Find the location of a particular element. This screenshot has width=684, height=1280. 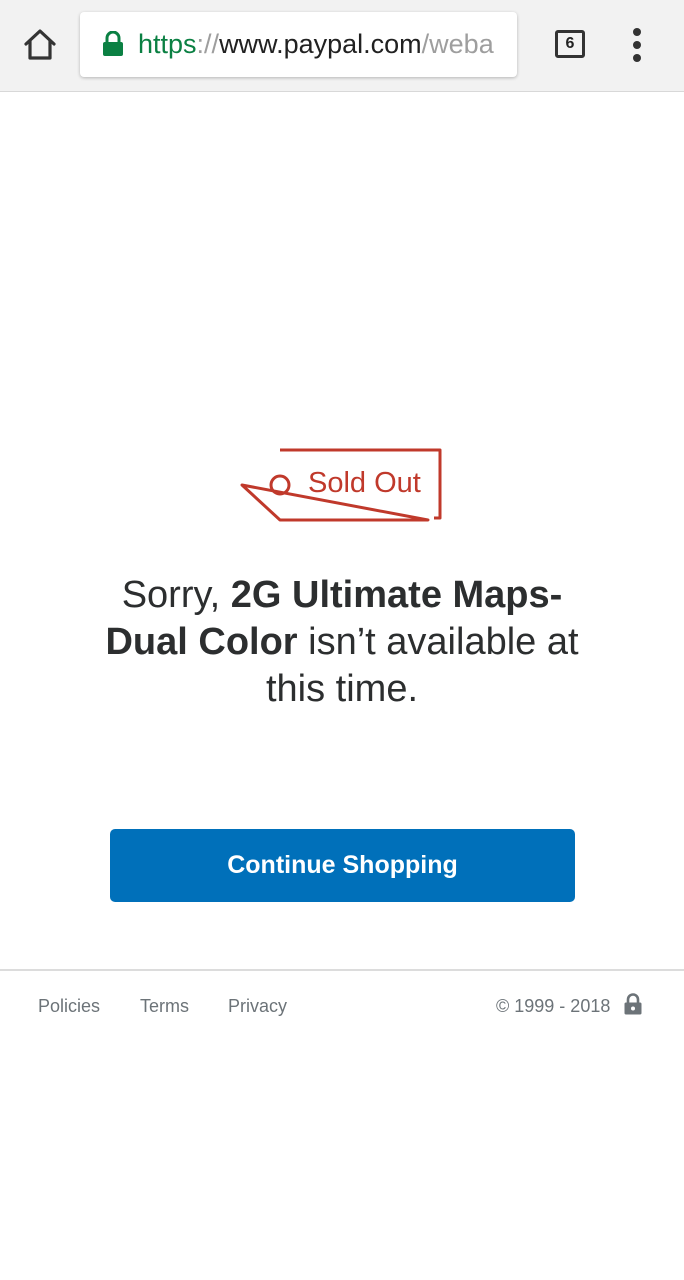

tab-count: 6 is located at coordinates (570, 43).